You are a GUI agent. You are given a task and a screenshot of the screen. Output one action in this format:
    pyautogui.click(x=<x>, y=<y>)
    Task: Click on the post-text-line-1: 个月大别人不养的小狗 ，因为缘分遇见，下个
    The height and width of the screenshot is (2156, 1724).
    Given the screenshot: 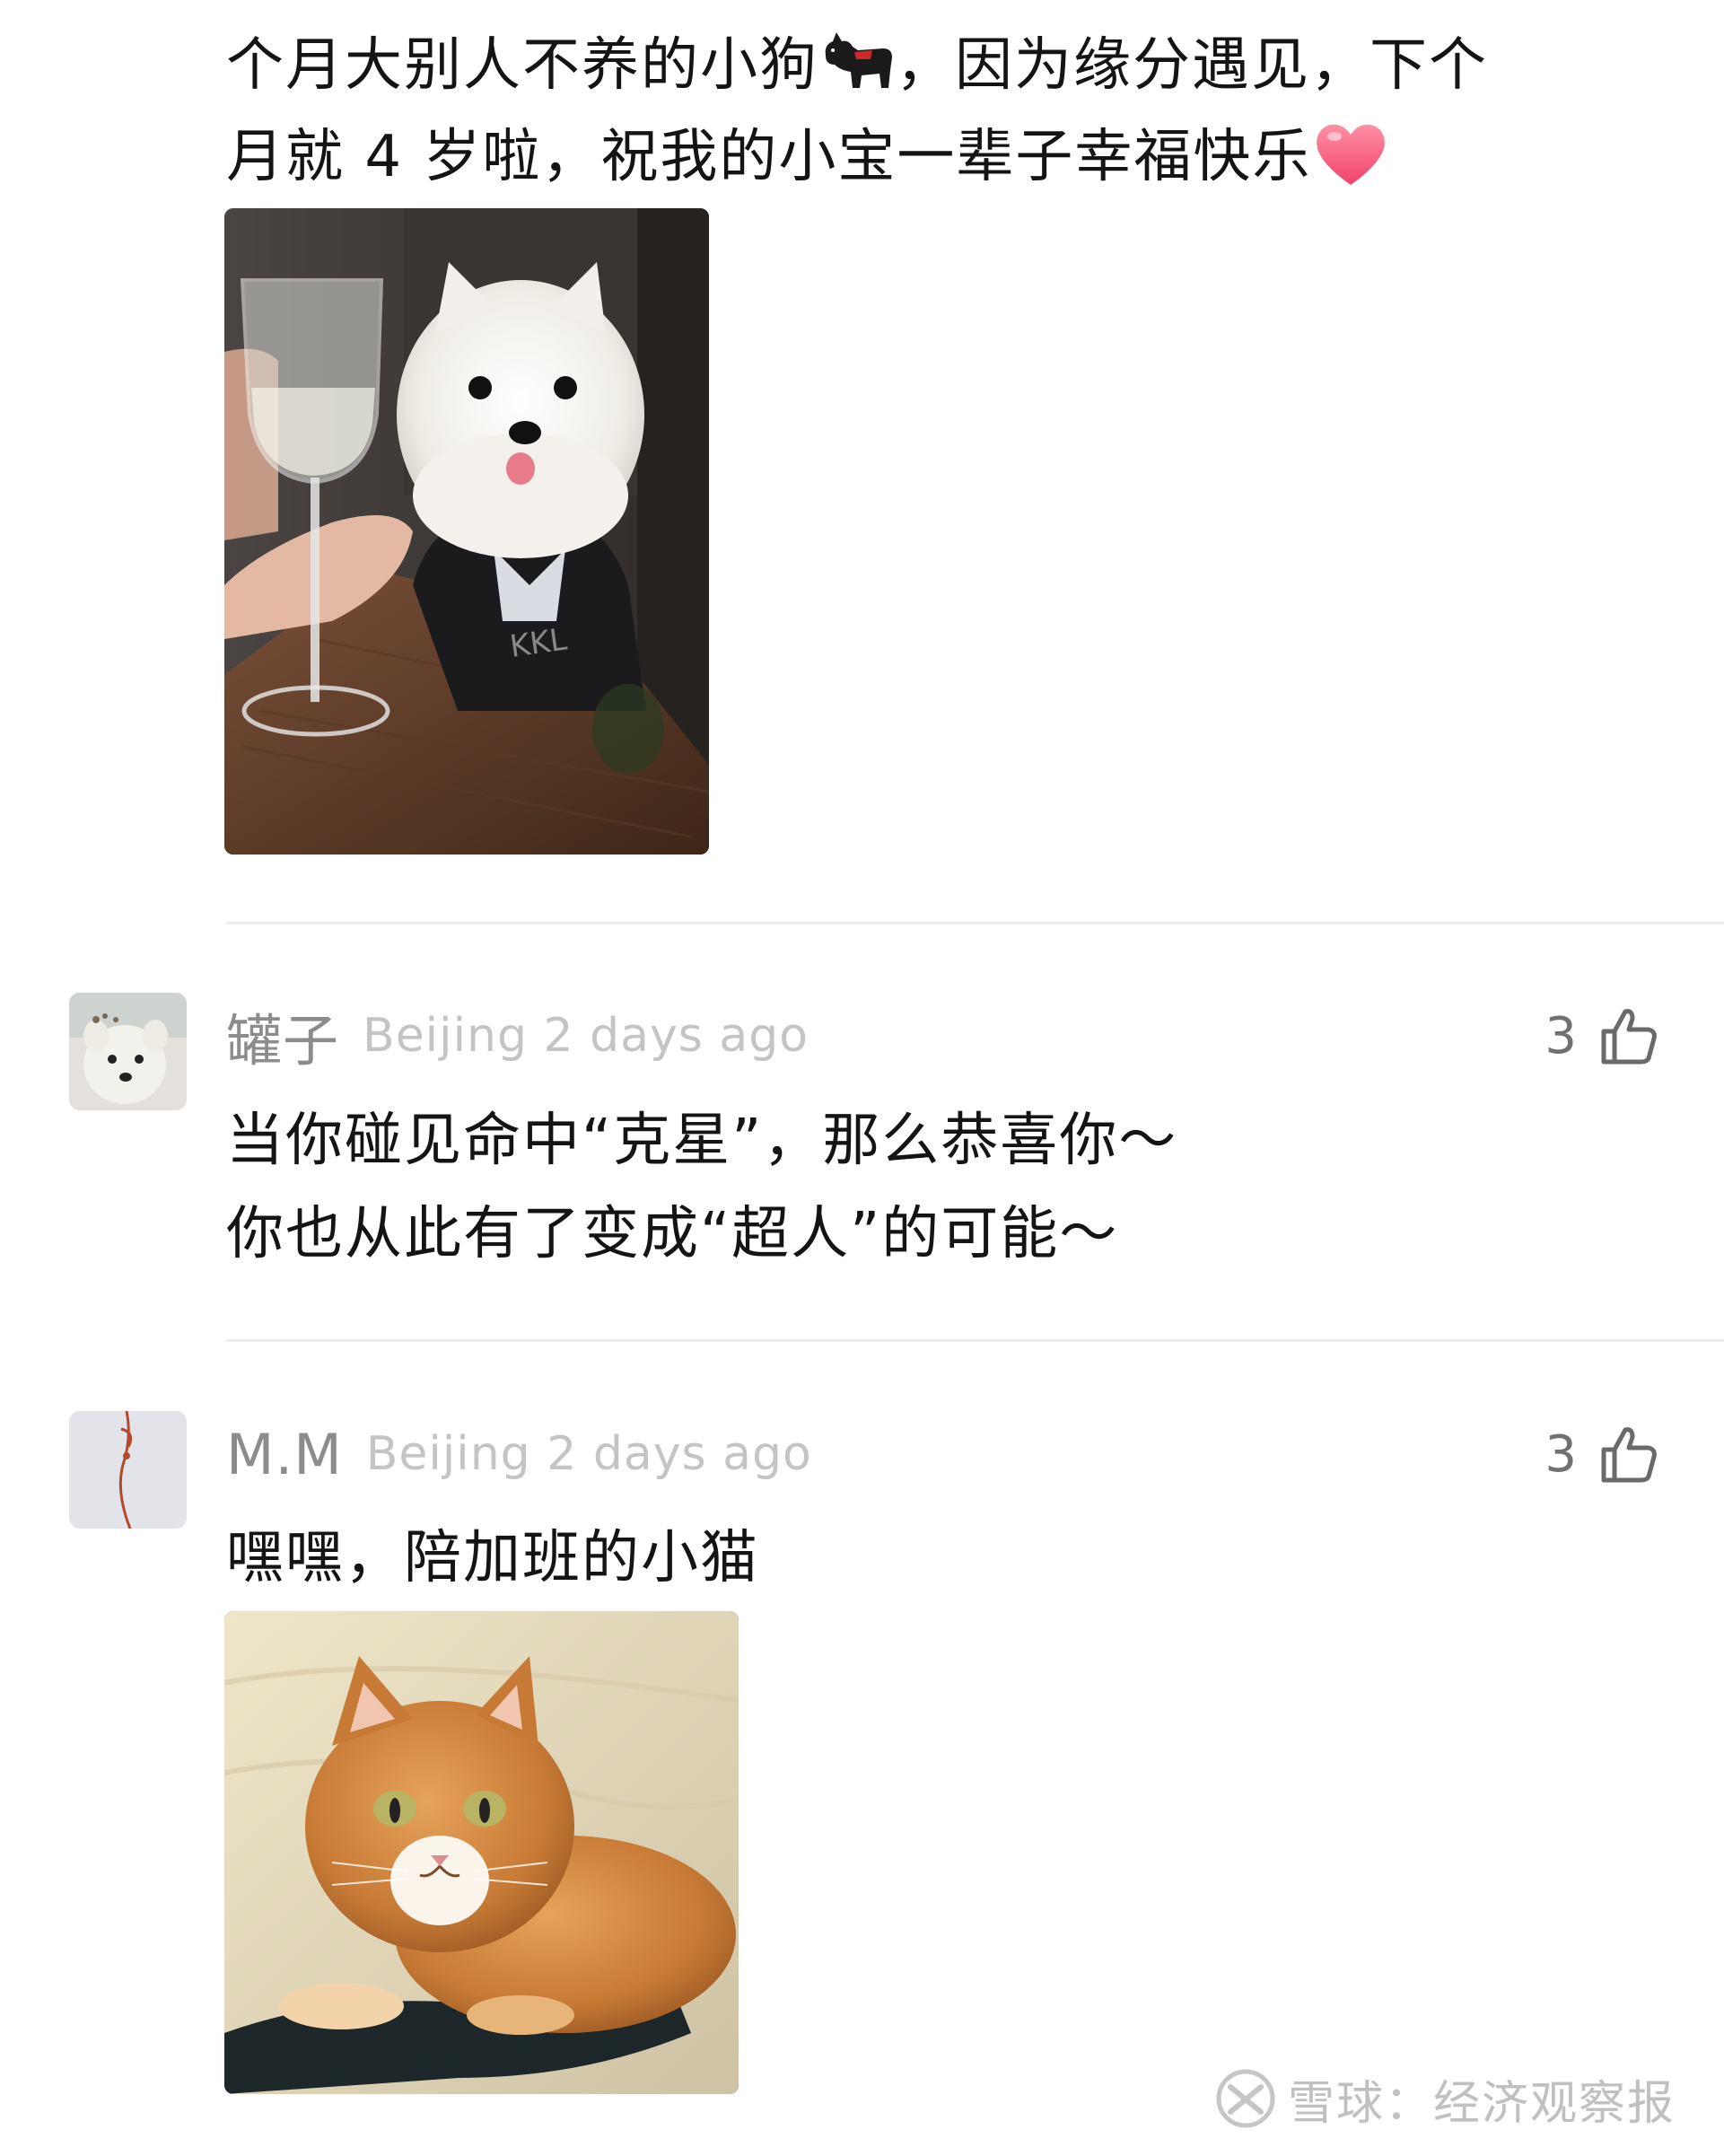 What is the action you would take?
    pyautogui.click(x=926, y=65)
    